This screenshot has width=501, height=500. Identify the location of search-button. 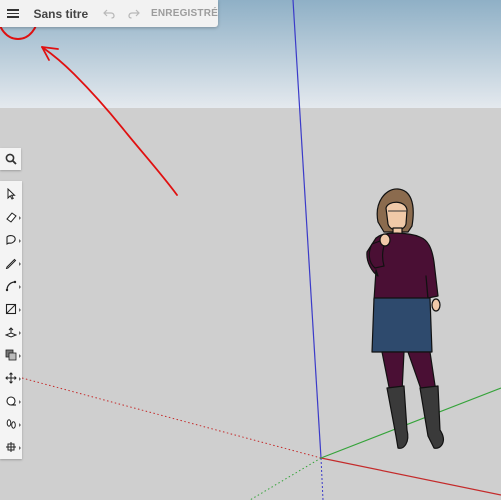
(10, 159).